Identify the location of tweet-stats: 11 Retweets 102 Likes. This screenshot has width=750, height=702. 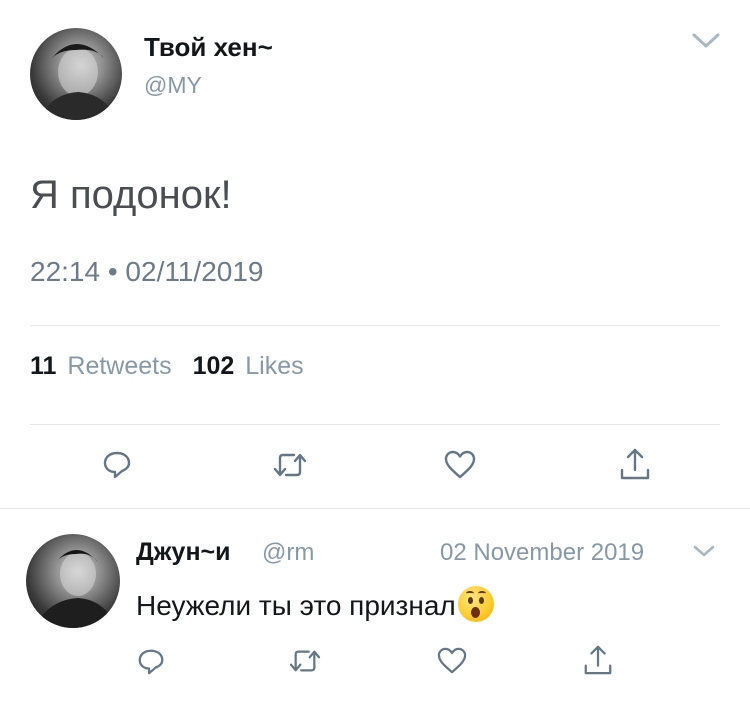
(167, 366).